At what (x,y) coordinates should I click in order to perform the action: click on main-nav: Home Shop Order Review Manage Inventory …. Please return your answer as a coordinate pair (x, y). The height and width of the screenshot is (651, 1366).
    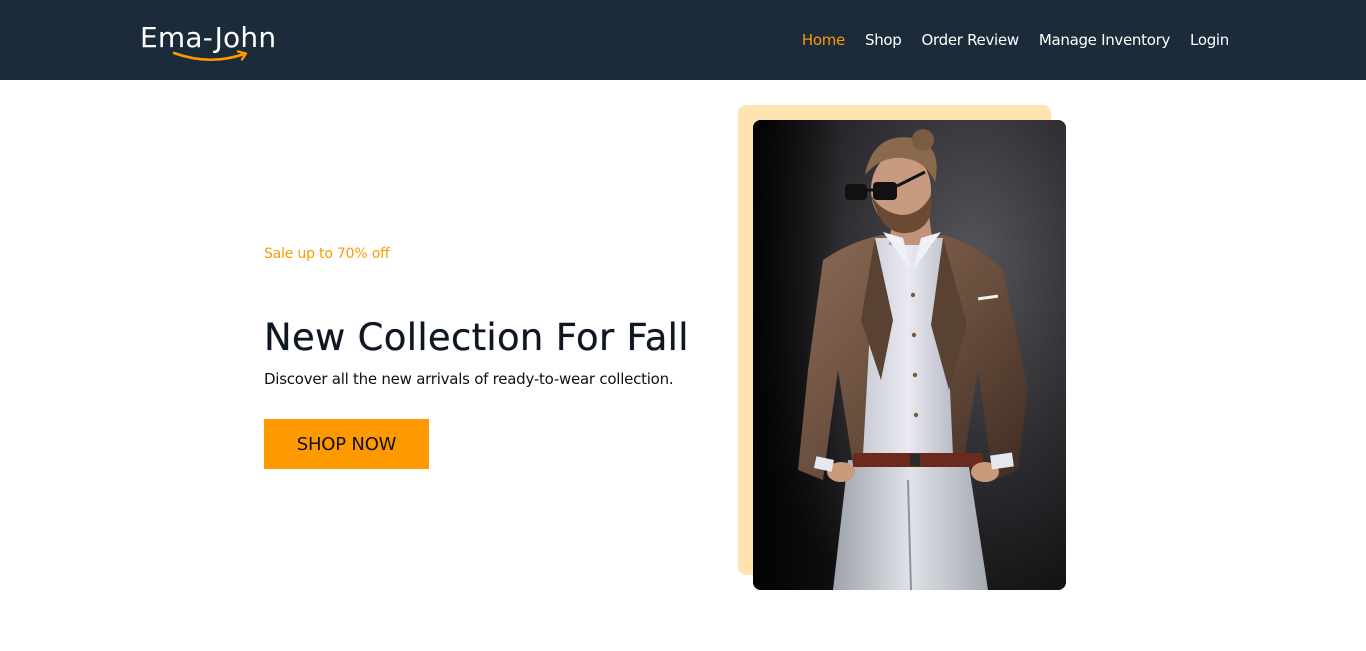
    Looking at the image, I should click on (1015, 40).